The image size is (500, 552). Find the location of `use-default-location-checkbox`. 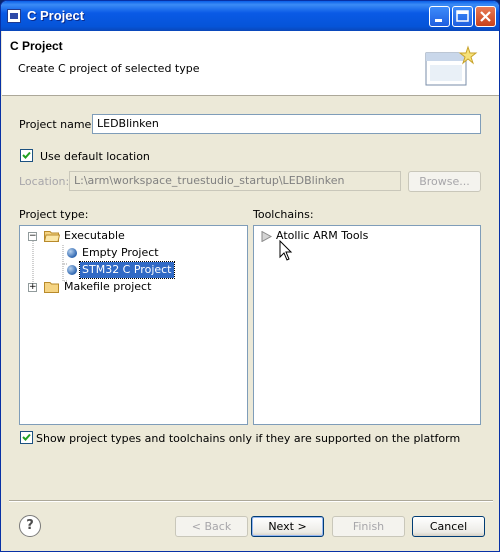

use-default-location-checkbox is located at coordinates (26, 155).